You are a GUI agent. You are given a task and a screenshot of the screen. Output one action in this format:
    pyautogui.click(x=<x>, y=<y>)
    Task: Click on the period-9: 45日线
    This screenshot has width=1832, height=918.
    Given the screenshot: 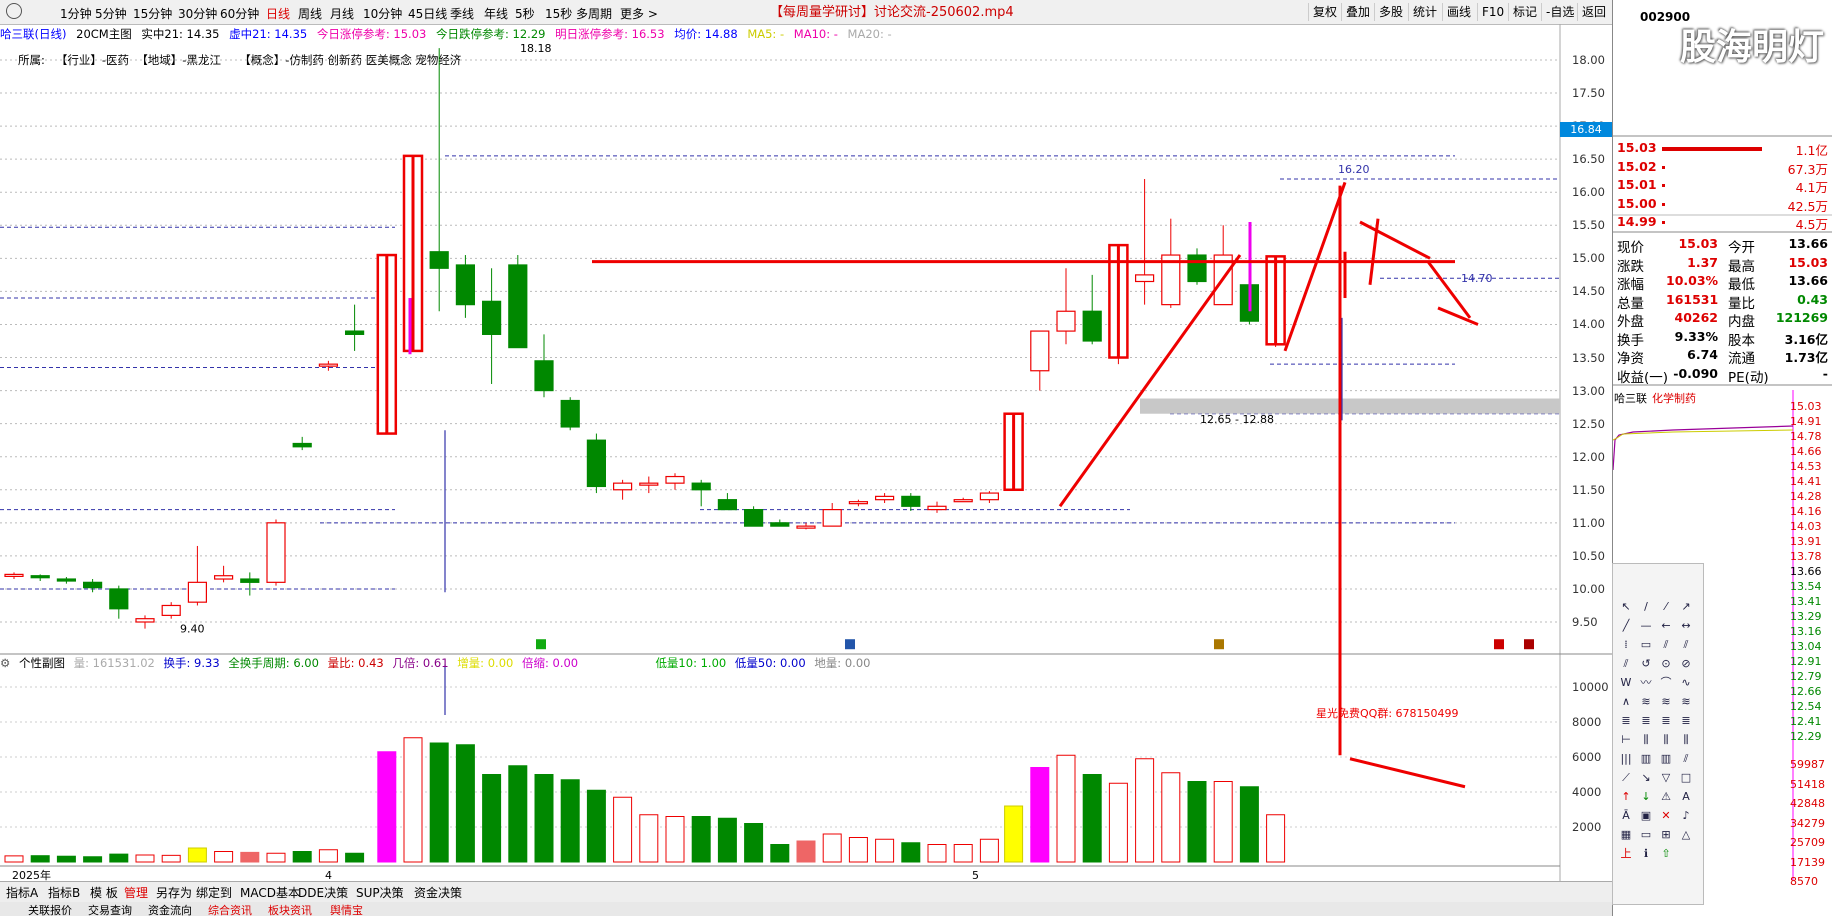 What is the action you would take?
    pyautogui.click(x=427, y=13)
    